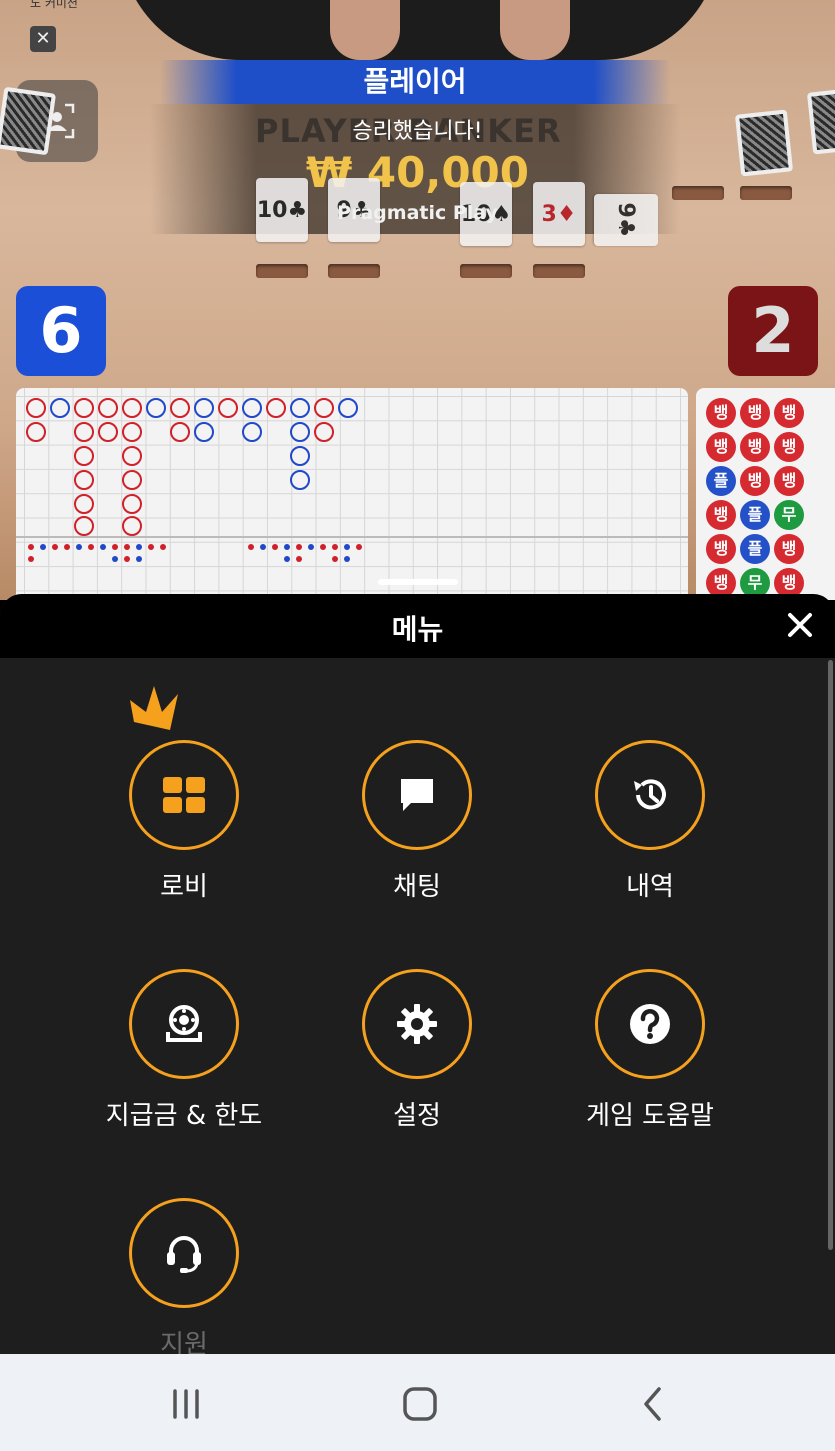 The image size is (835, 1451). I want to click on lobby-button, so click(184, 795).